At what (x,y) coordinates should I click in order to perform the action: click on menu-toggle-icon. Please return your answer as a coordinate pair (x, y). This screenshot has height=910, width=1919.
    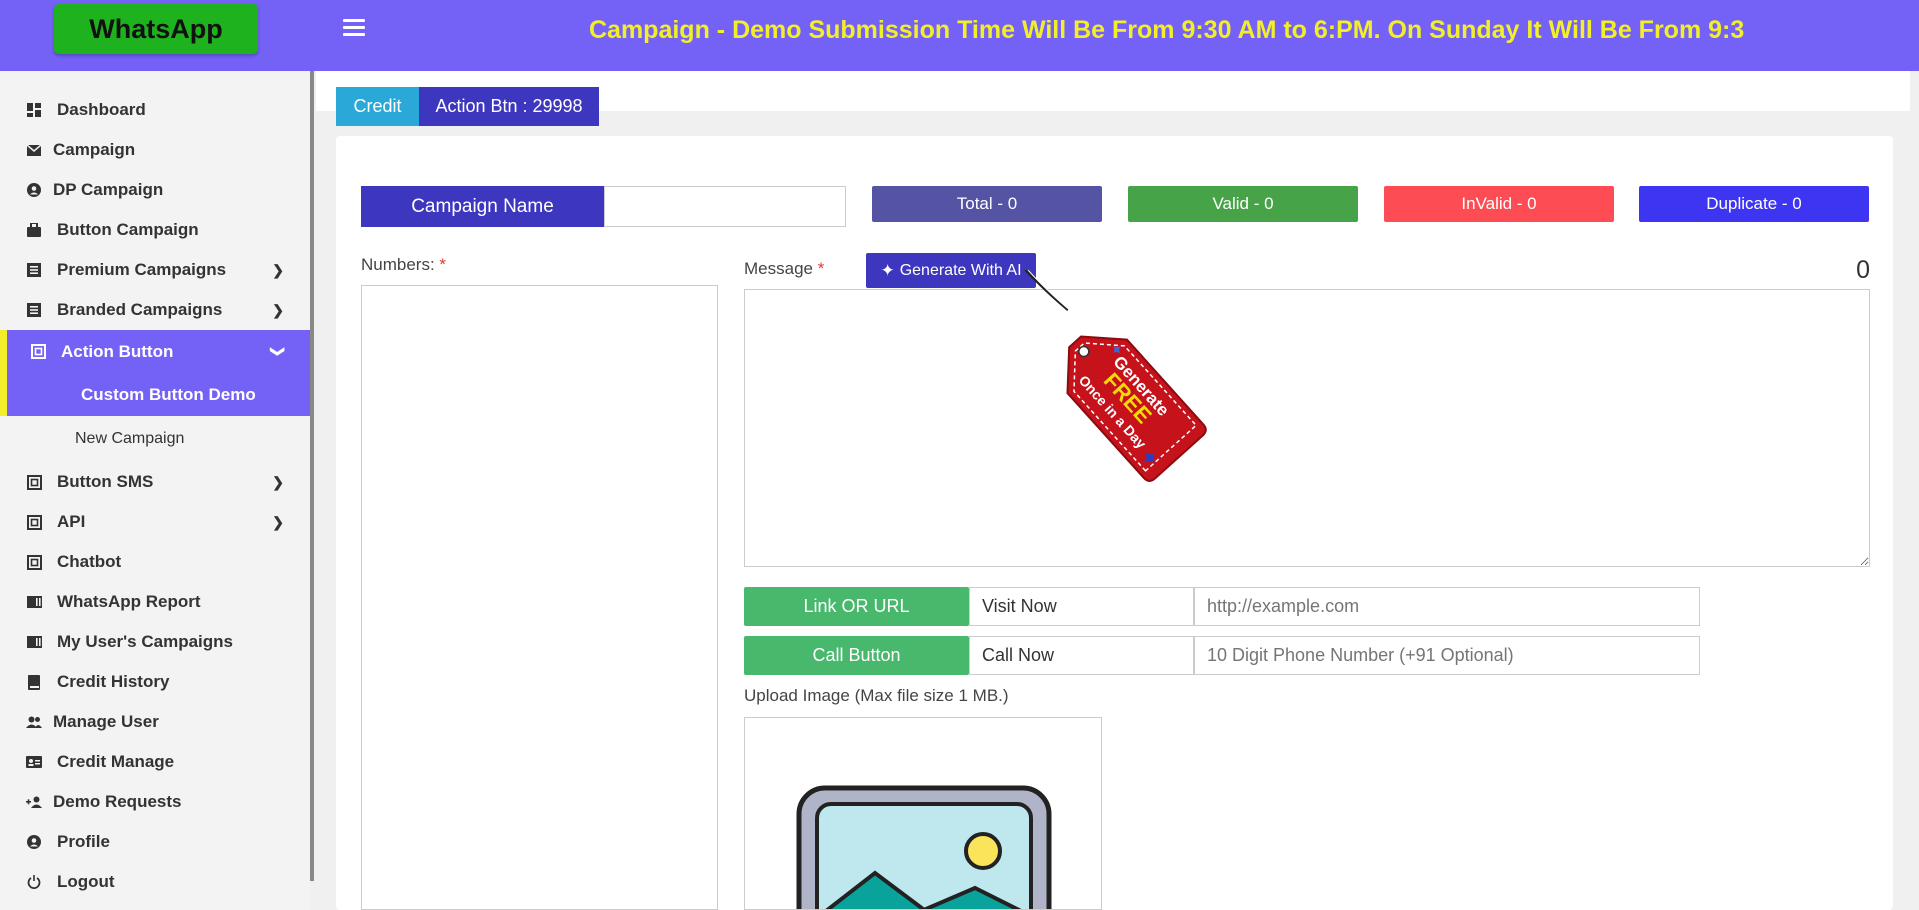
    Looking at the image, I should click on (355, 29).